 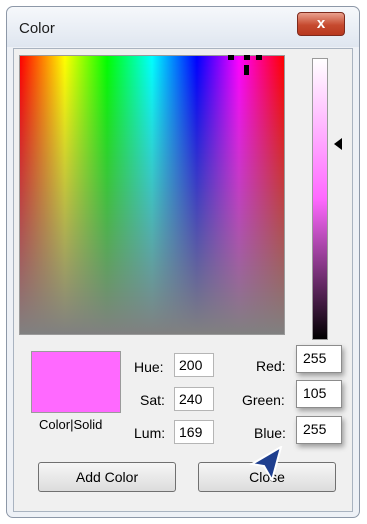 I want to click on luminosity-arrow-icon, so click(x=338, y=144).